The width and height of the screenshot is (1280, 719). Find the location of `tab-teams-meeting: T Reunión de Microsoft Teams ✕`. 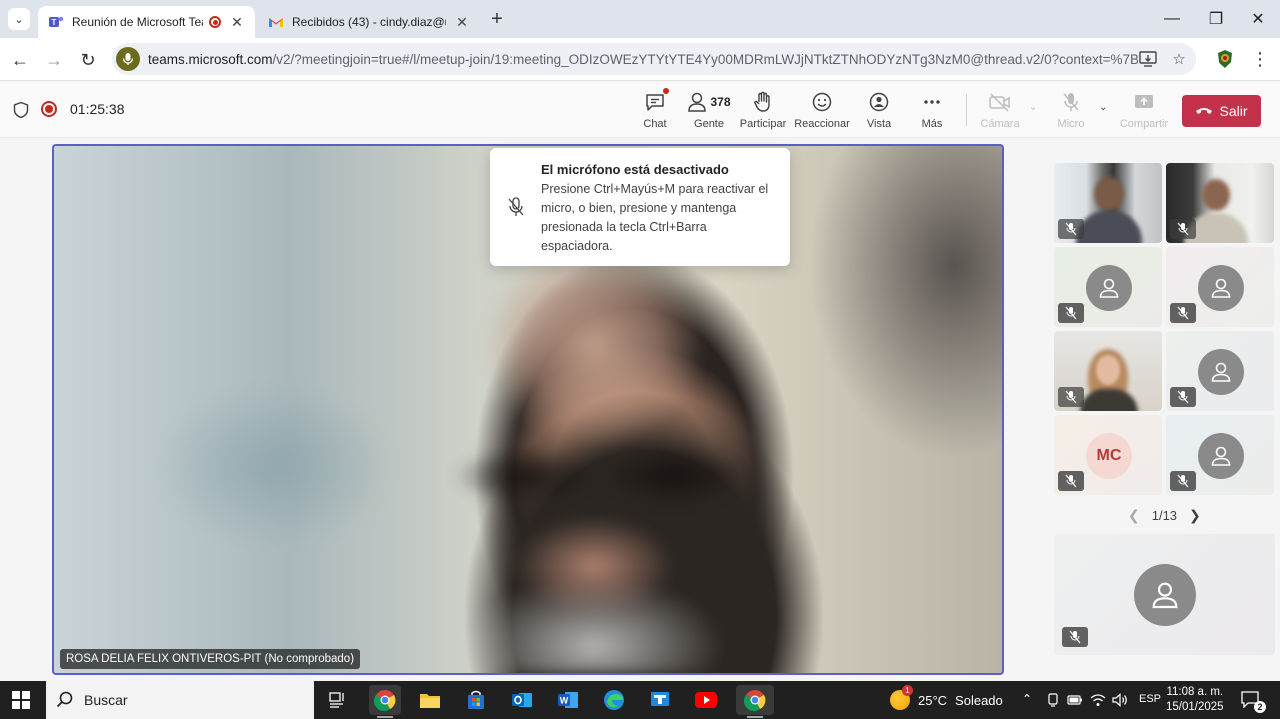

tab-teams-meeting: T Reunión de Microsoft Teams ✕ is located at coordinates (146, 22).